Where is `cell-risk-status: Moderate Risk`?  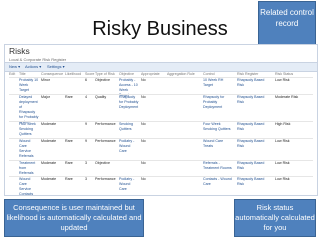 cell-risk-status: Moderate Risk is located at coordinates (287, 97).